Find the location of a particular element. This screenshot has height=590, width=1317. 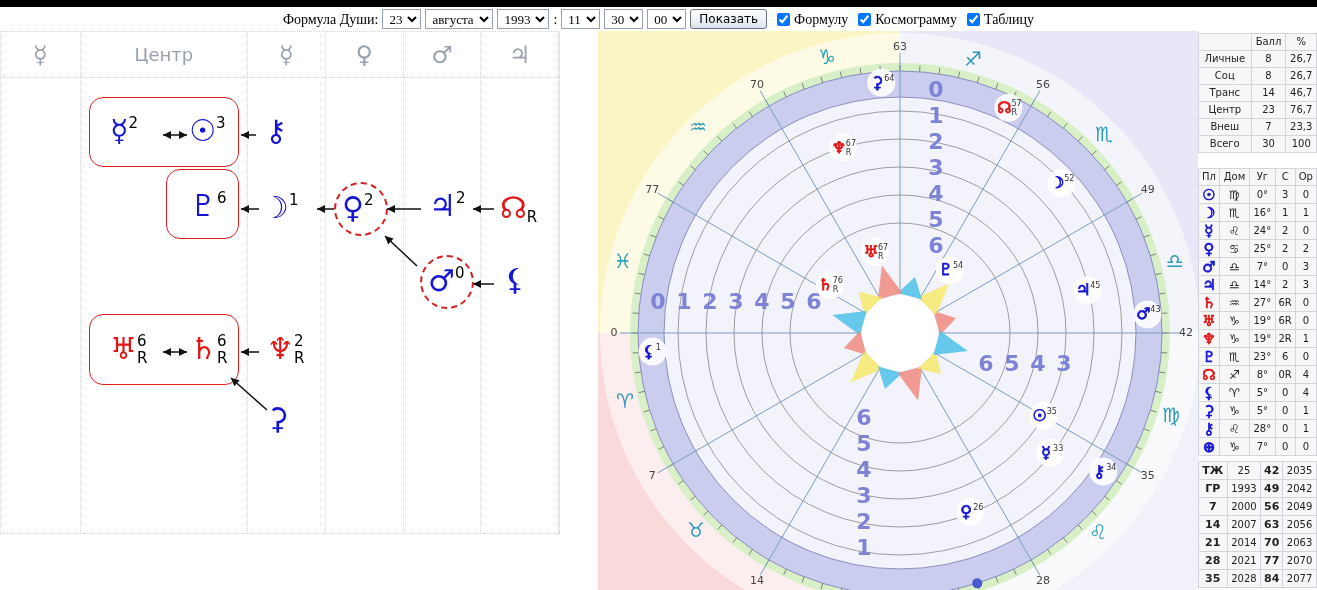

day-select: 23 is located at coordinates (402, 19).